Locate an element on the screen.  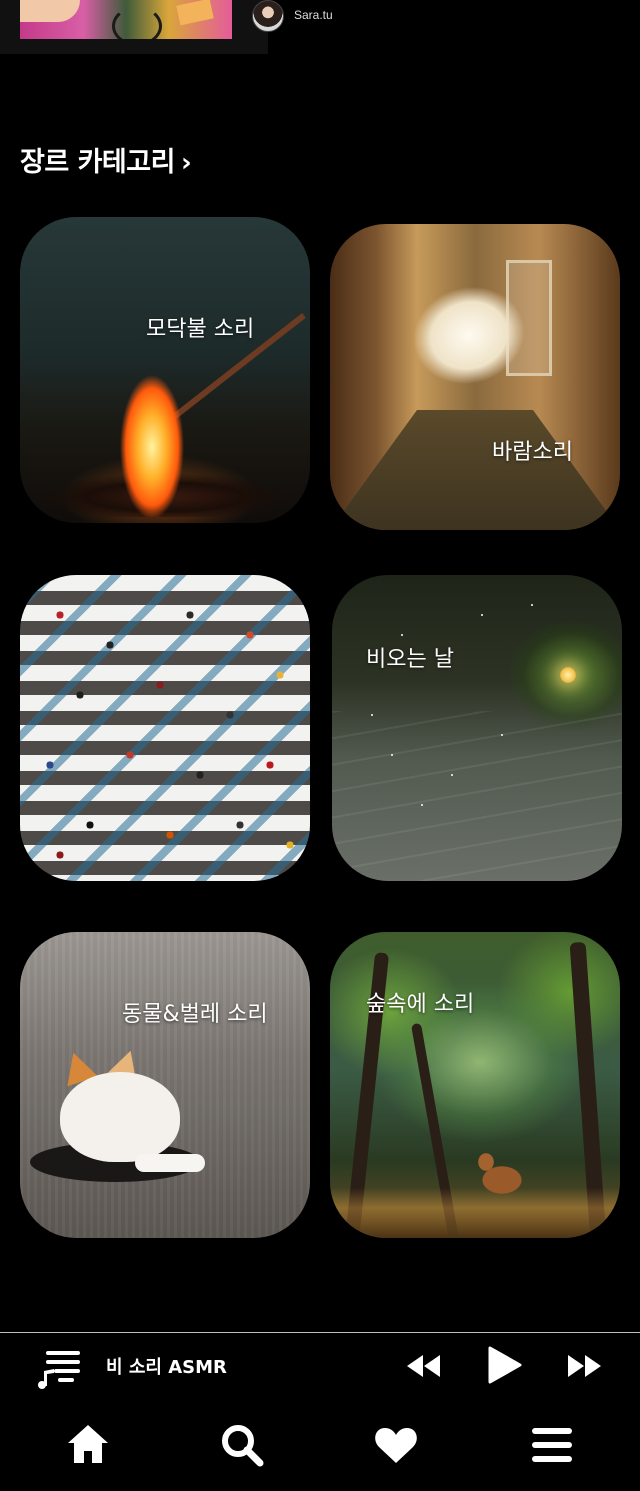
username: Sara.tu is located at coordinates (313, 15).